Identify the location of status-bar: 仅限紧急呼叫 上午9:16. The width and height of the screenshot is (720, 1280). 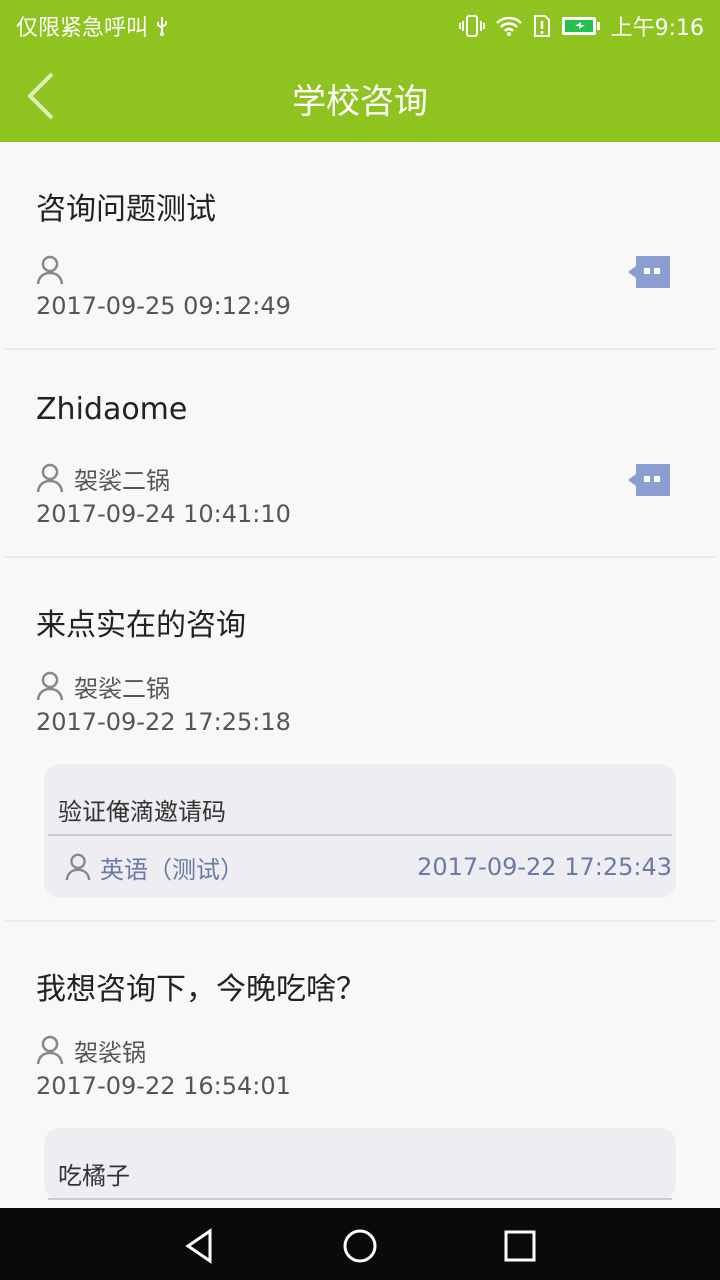
(360, 25).